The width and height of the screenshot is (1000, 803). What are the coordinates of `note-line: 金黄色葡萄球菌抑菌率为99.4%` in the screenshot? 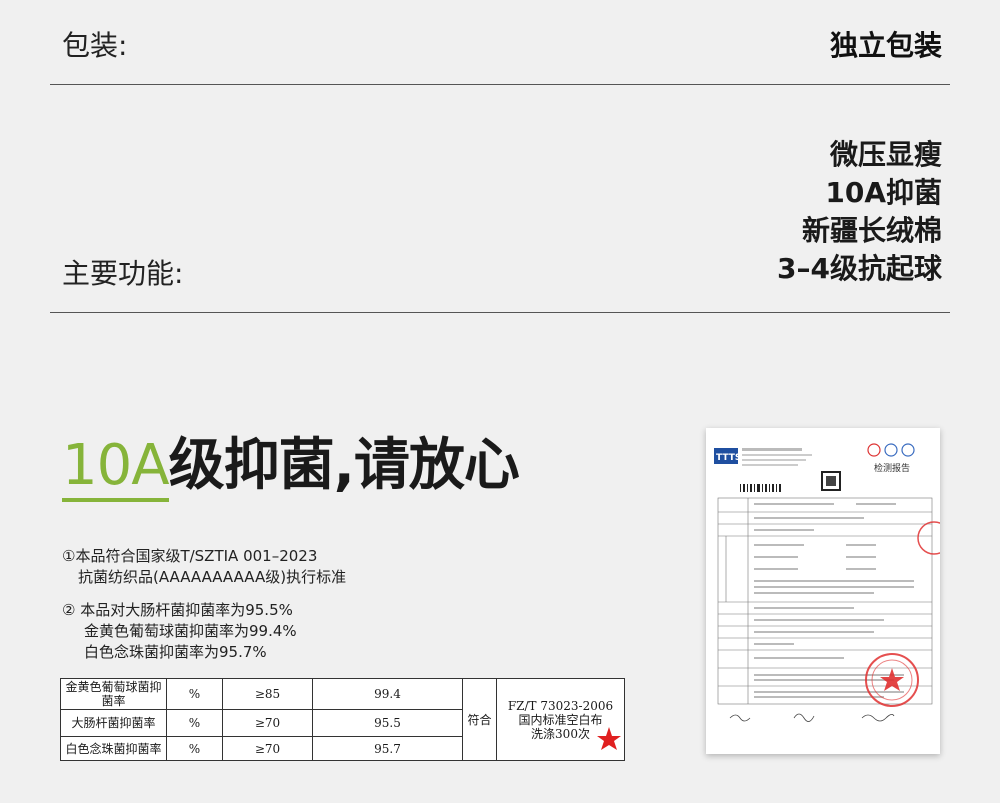 It's located at (190, 631).